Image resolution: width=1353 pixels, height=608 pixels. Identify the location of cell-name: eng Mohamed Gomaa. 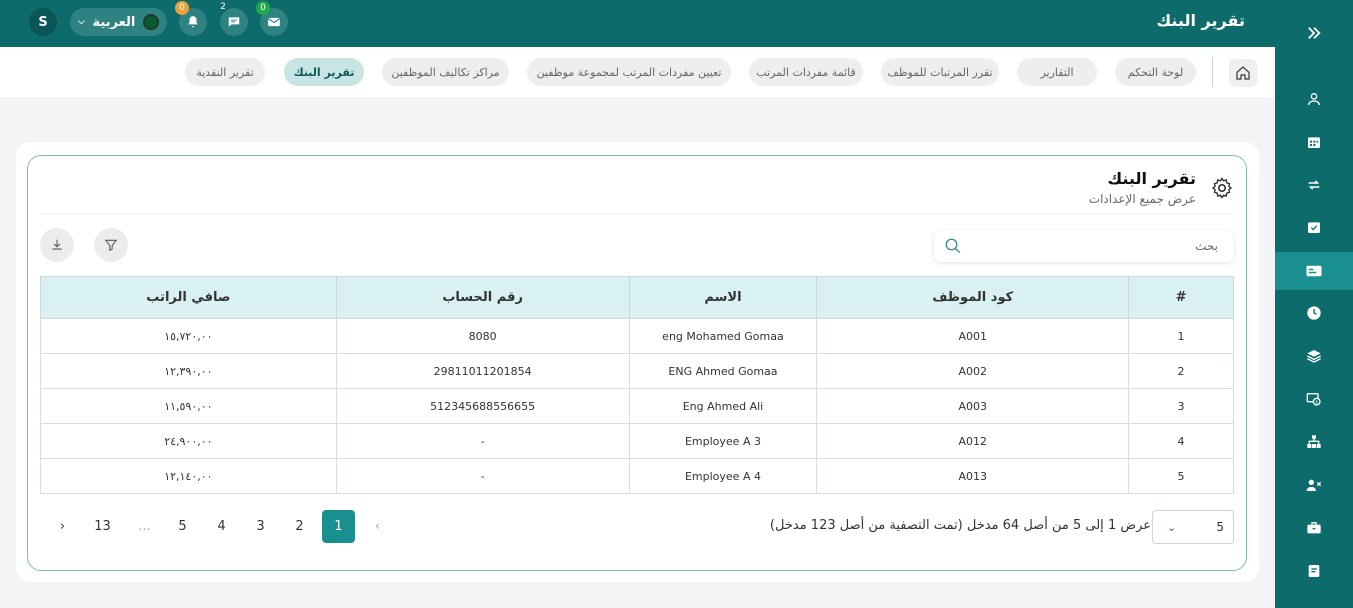
(723, 336).